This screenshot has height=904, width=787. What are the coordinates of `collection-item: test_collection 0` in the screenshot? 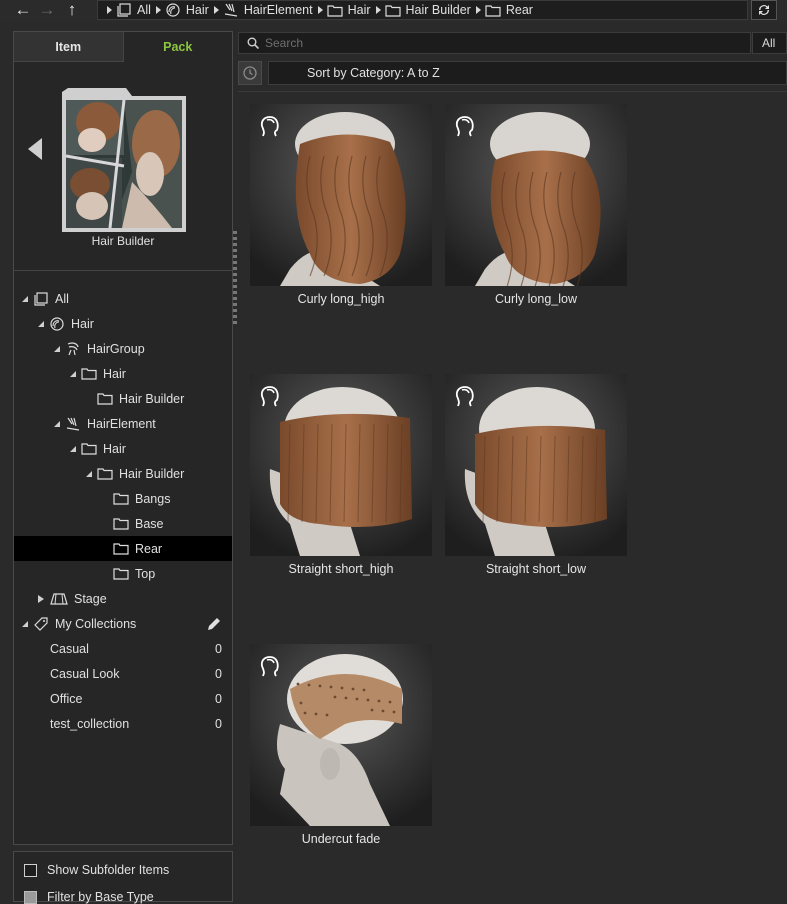 It's located at (123, 723).